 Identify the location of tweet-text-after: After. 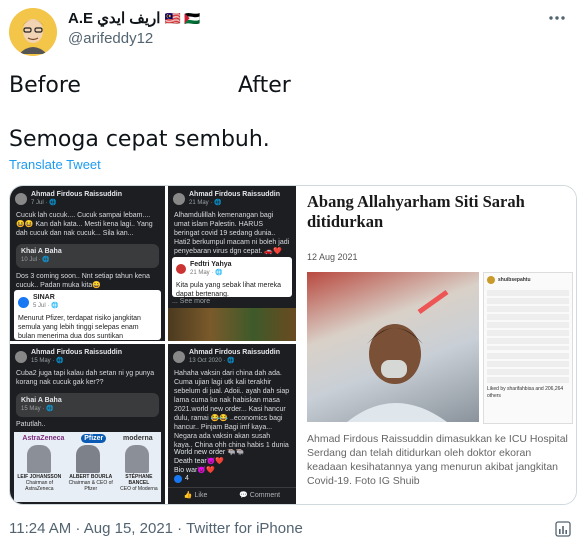
(264, 85).